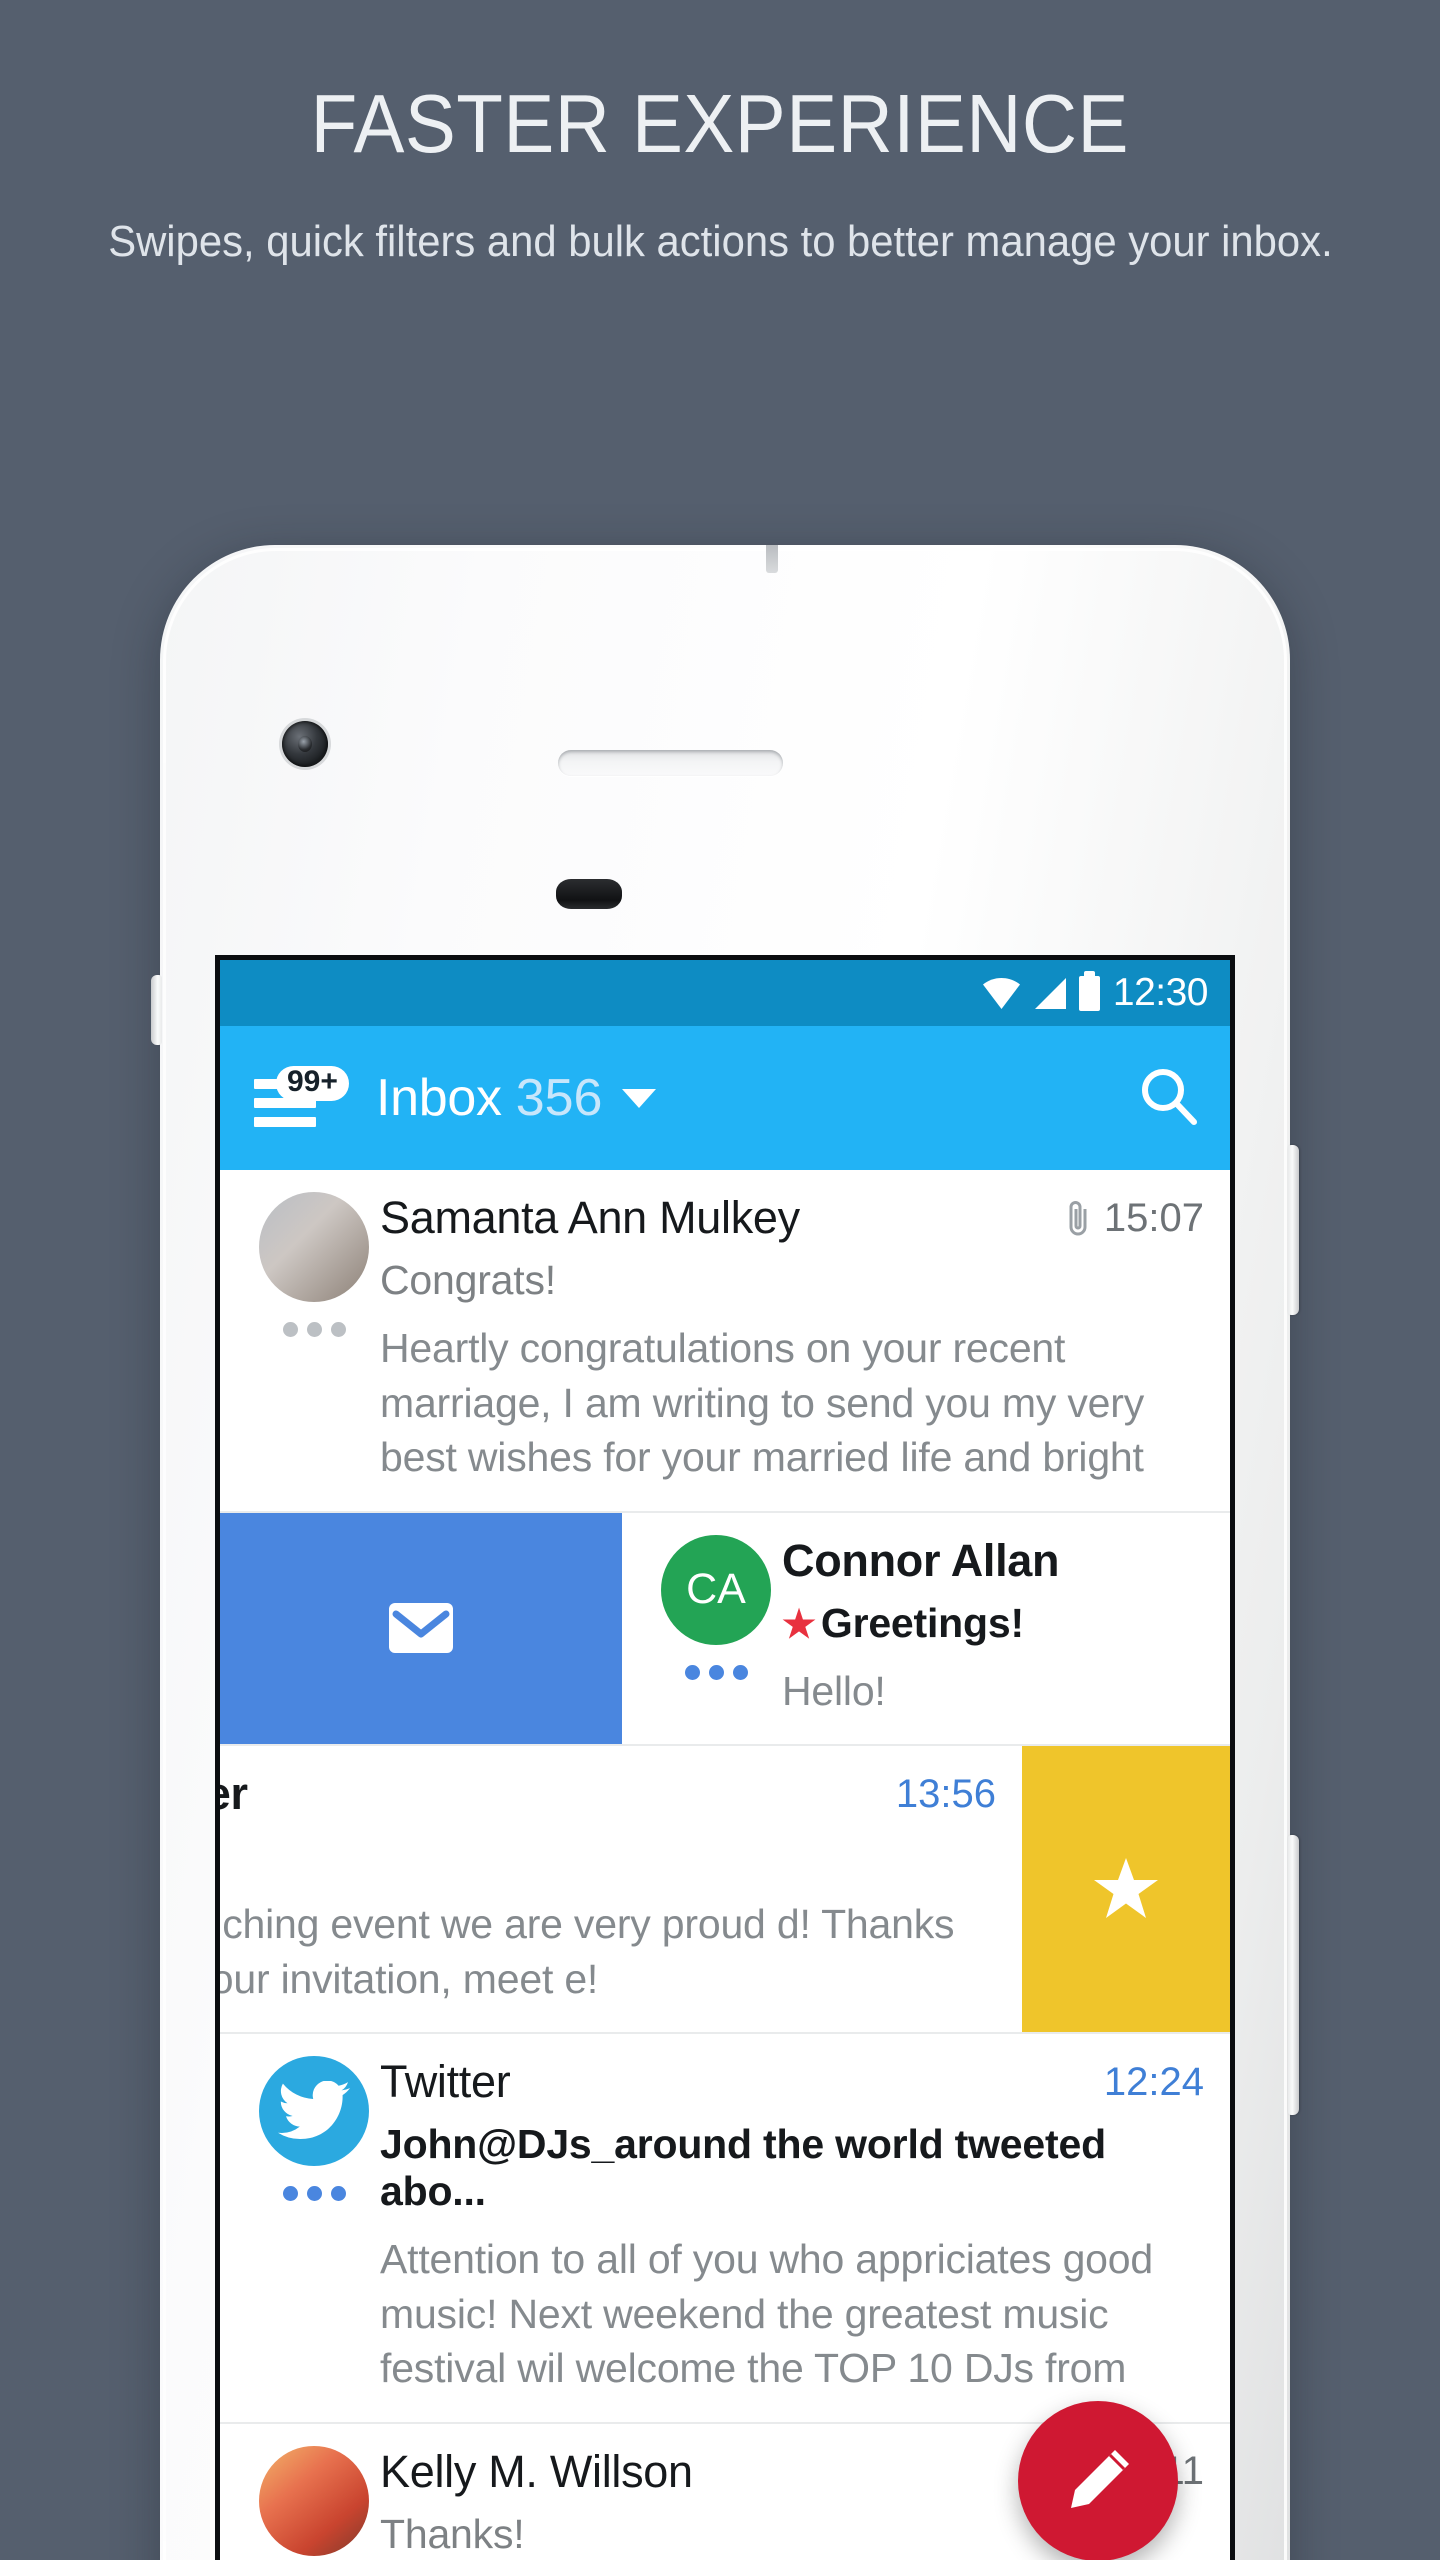  What do you see at coordinates (608, 1856) in the screenshot?
I see `email-subject: ts!` at bounding box center [608, 1856].